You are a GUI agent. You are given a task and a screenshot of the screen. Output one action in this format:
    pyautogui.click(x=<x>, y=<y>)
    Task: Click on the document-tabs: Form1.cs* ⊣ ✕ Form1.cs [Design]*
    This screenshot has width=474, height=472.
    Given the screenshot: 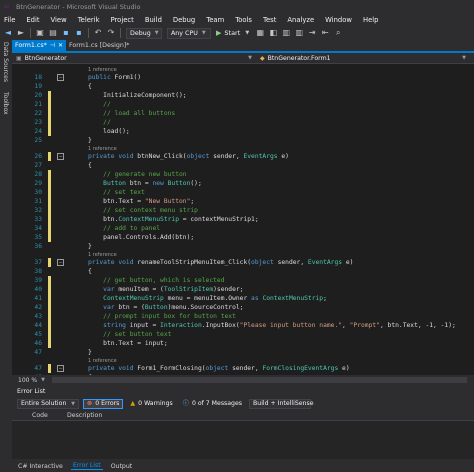 What is the action you would take?
    pyautogui.click(x=243, y=45)
    